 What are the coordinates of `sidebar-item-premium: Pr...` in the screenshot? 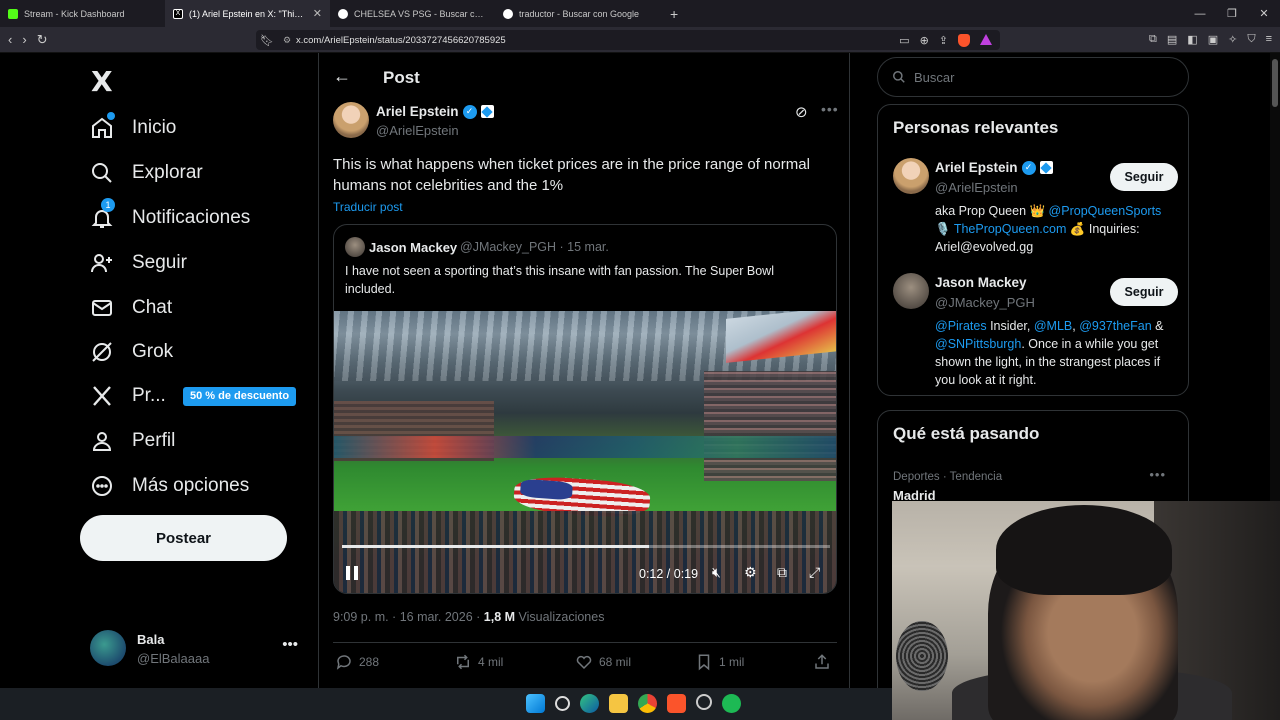 It's located at (128, 396).